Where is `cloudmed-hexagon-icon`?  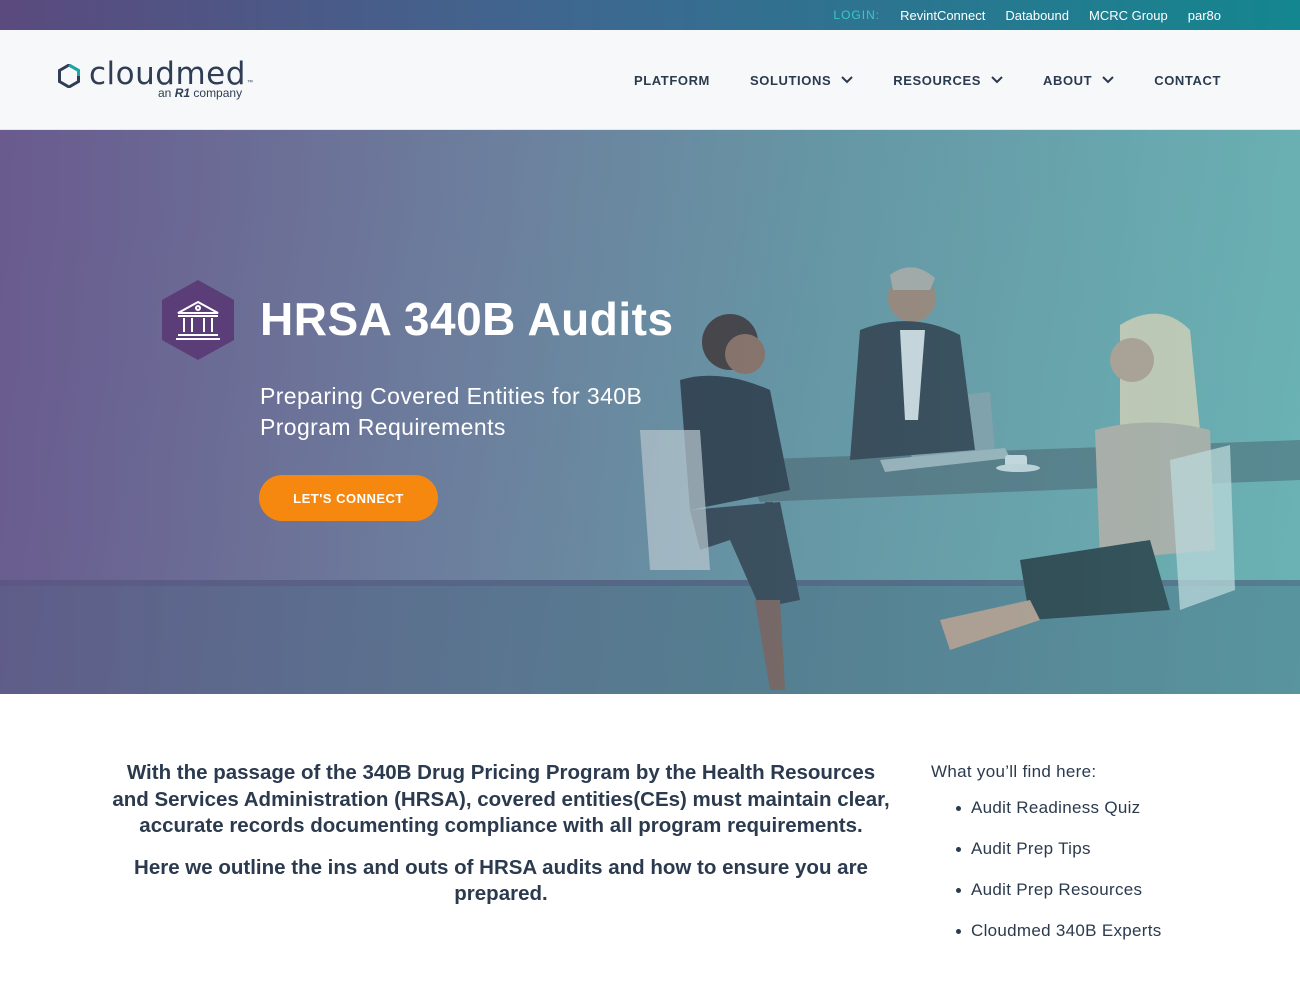
cloudmed-hexagon-icon is located at coordinates (69, 76).